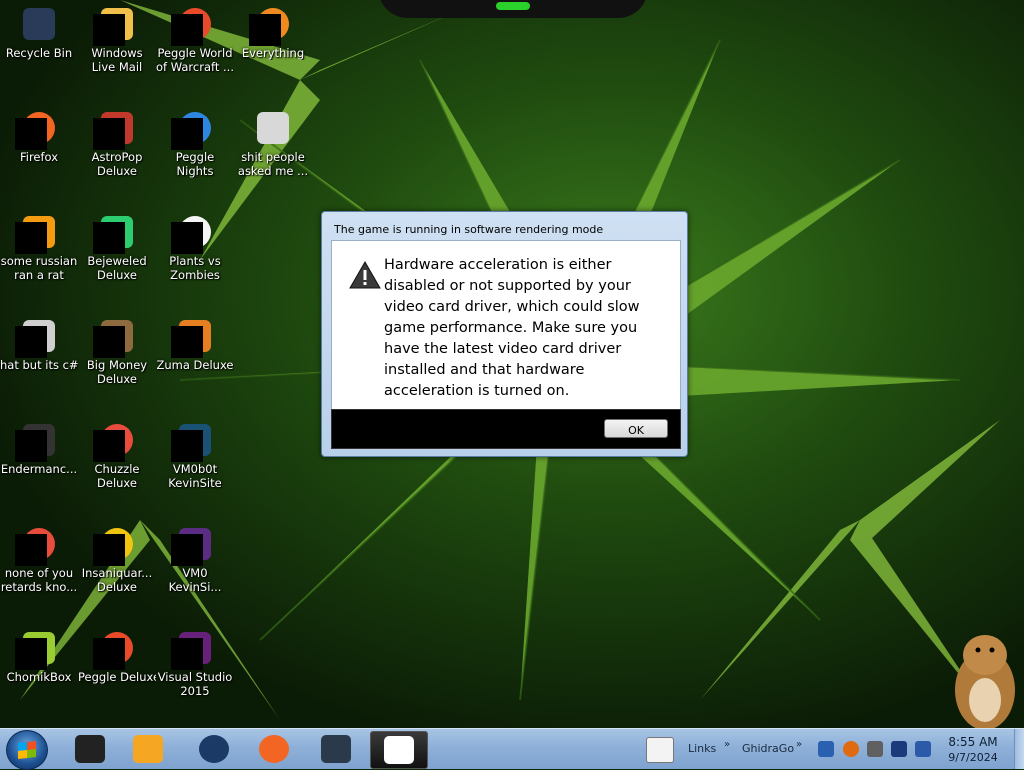 Image resolution: width=1024 pixels, height=770 pixels. Describe the element at coordinates (336, 749) in the screenshot. I see `taskbar-app-monitor` at that location.